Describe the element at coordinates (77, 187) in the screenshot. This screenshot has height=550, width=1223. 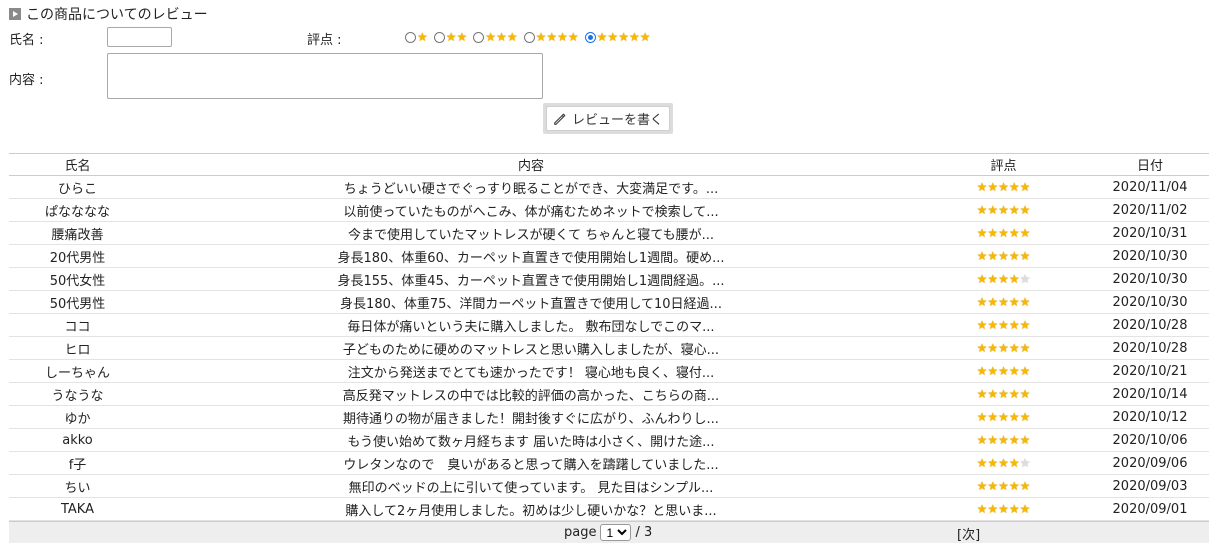
I see `review-name: ひらこ` at that location.